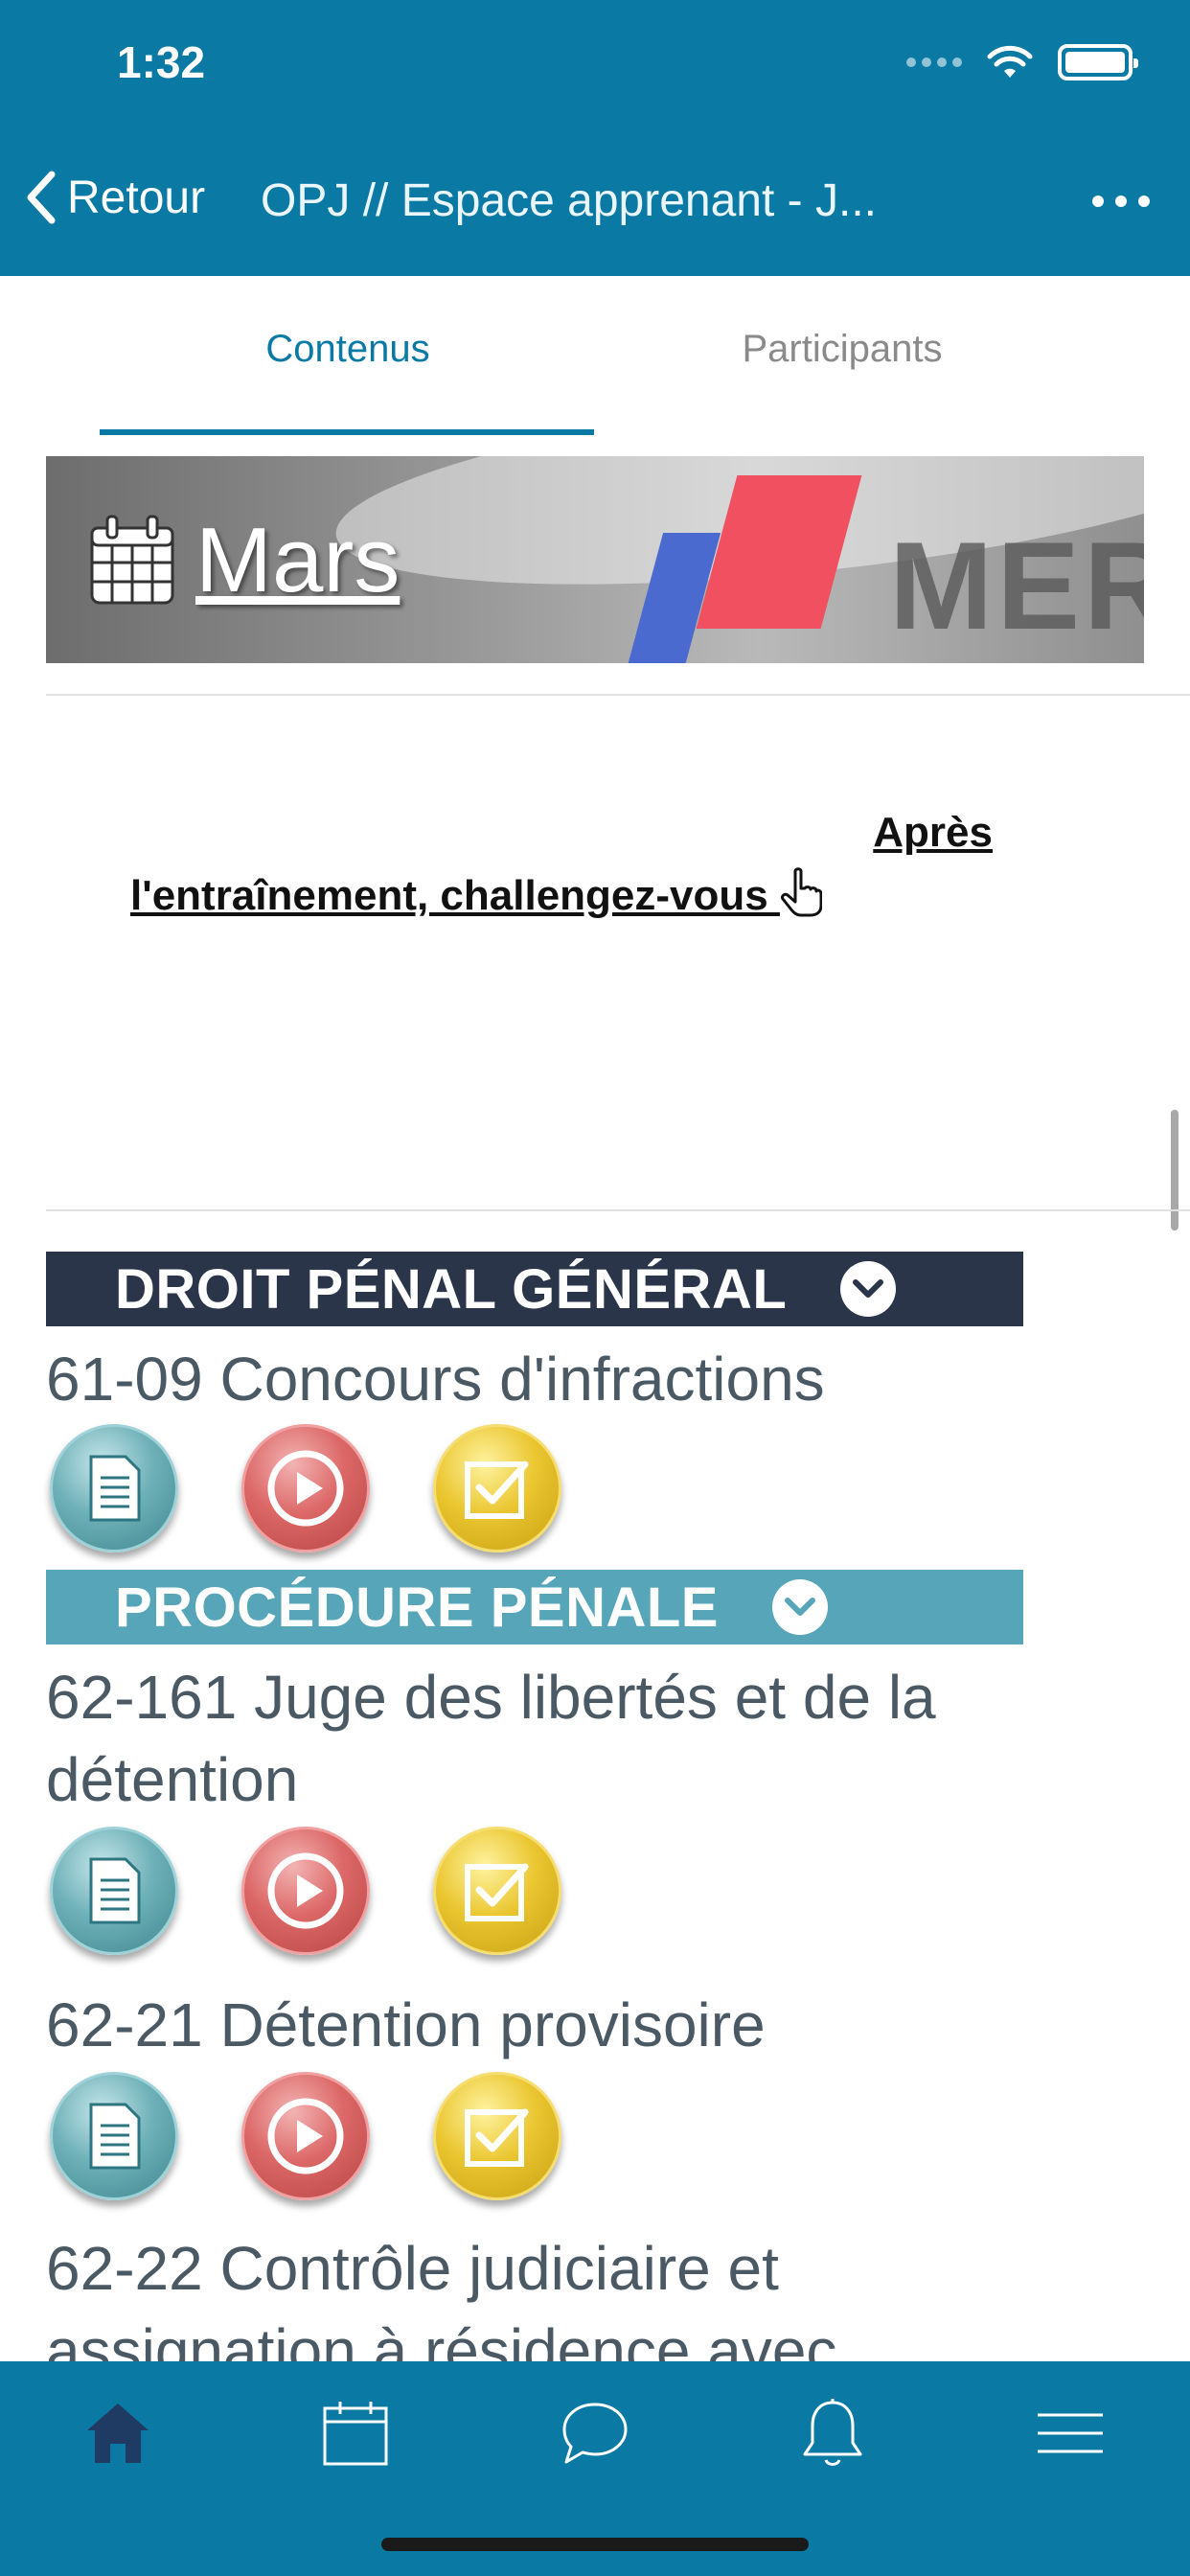 Image resolution: width=1190 pixels, height=2576 pixels. What do you see at coordinates (347, 432) in the screenshot?
I see `active-tab-indicator` at bounding box center [347, 432].